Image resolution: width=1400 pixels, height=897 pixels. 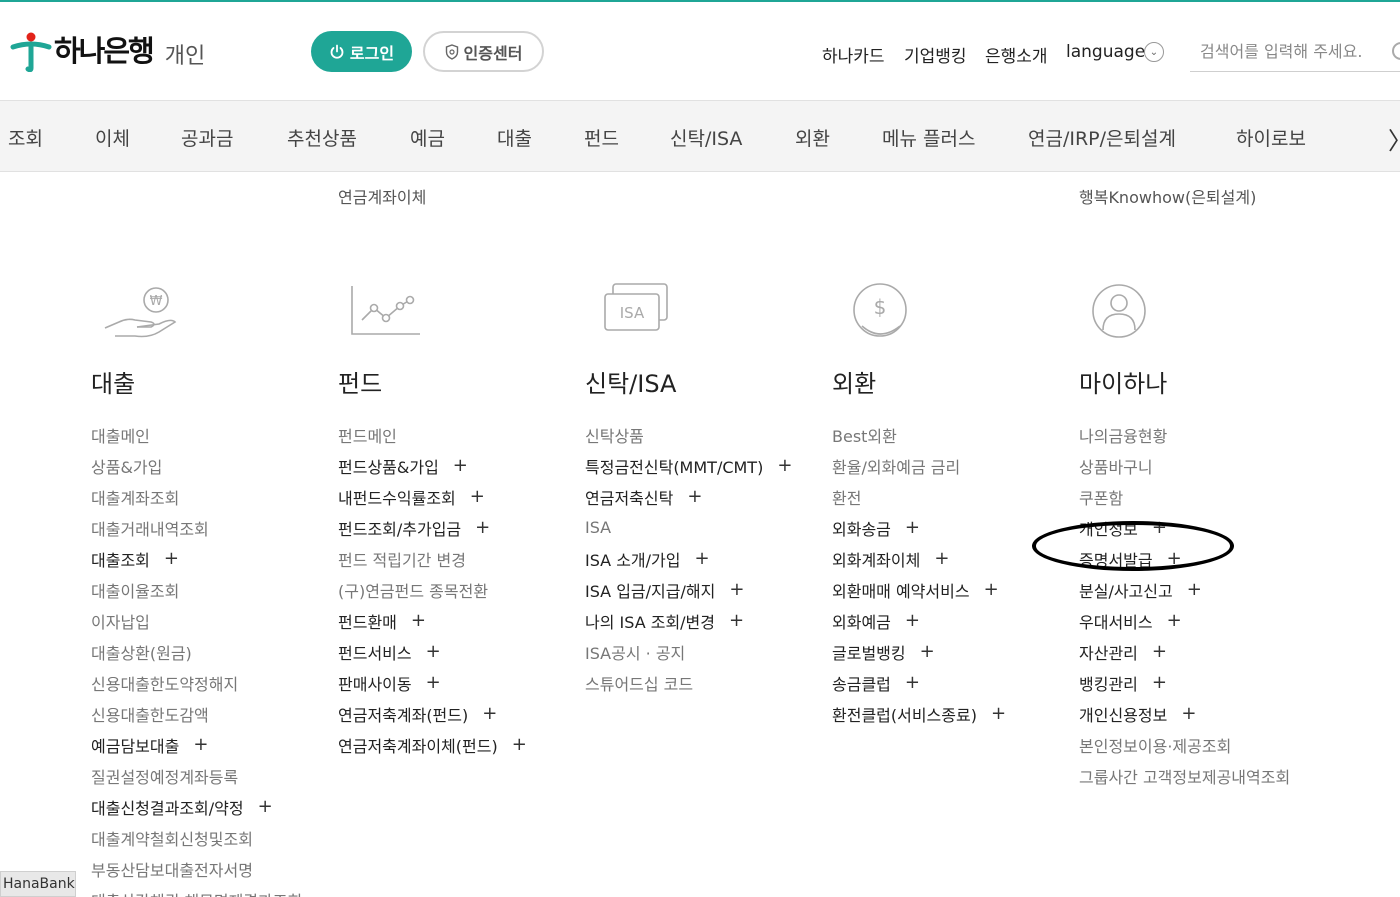 What do you see at coordinates (919, 434) in the screenshot?
I see `menu-item: Best외환` at bounding box center [919, 434].